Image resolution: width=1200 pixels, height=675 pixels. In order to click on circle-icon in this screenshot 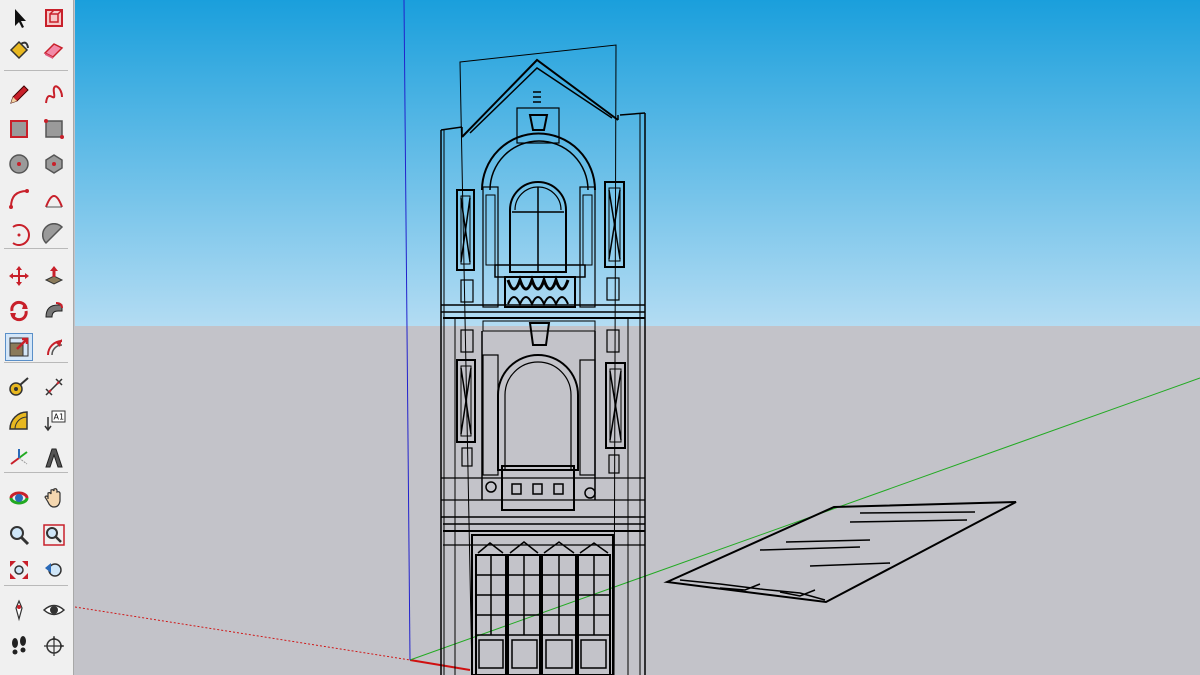, I will do `click(19, 164)`.